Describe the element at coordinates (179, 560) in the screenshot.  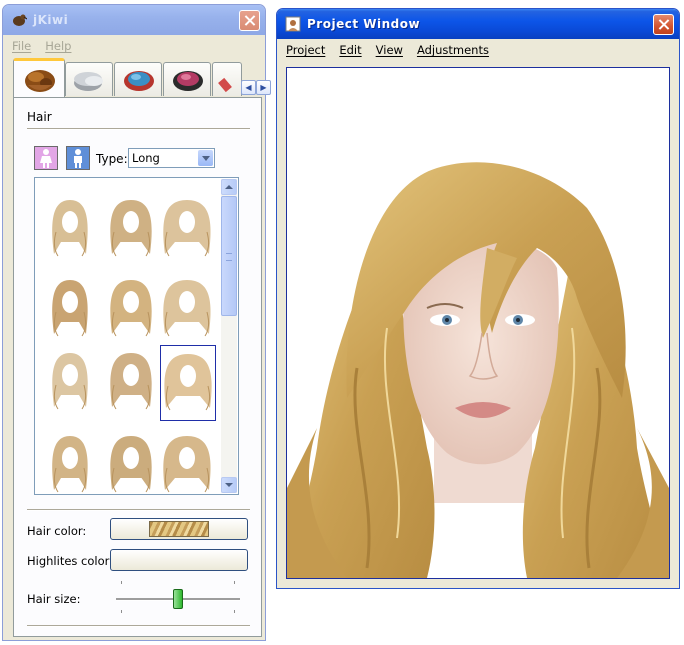
I see `highlites-color-button` at that location.